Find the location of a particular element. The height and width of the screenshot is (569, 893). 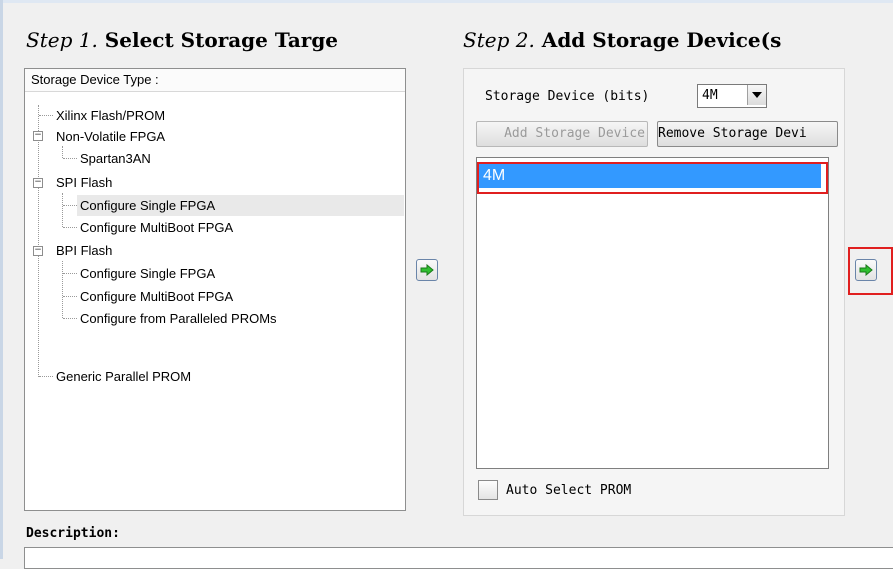

tree-item-label: Non-Volatile FPGA is located at coordinates (111, 136).